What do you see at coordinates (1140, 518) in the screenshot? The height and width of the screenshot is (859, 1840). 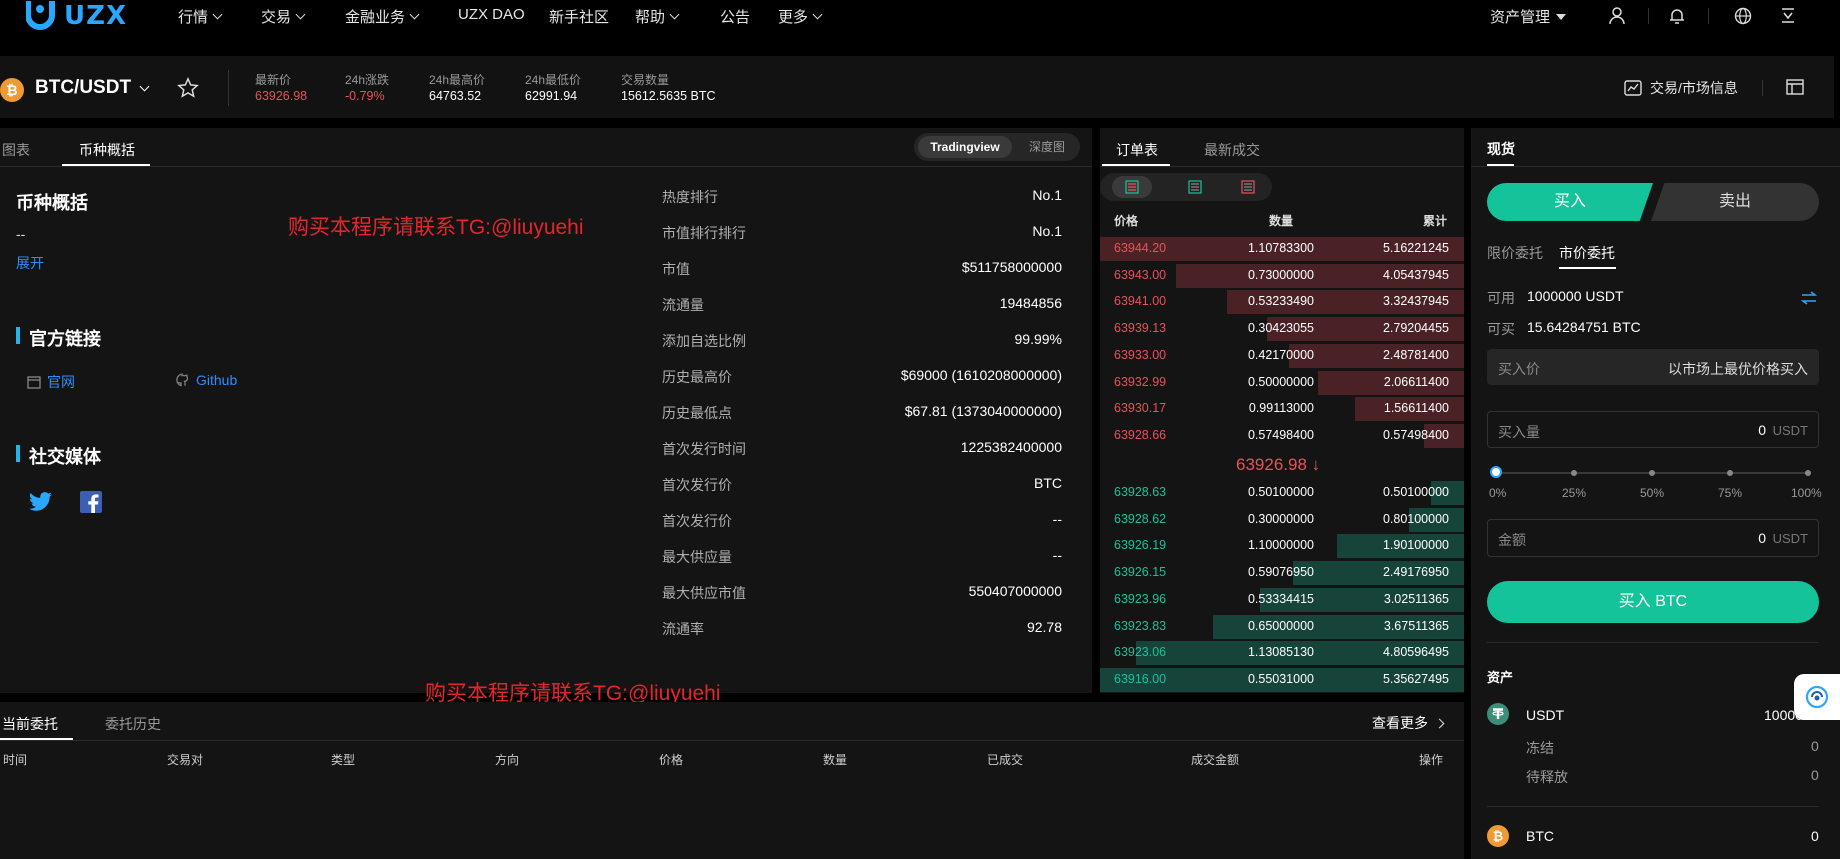 I see `orderbook-price: 63928.62` at bounding box center [1140, 518].